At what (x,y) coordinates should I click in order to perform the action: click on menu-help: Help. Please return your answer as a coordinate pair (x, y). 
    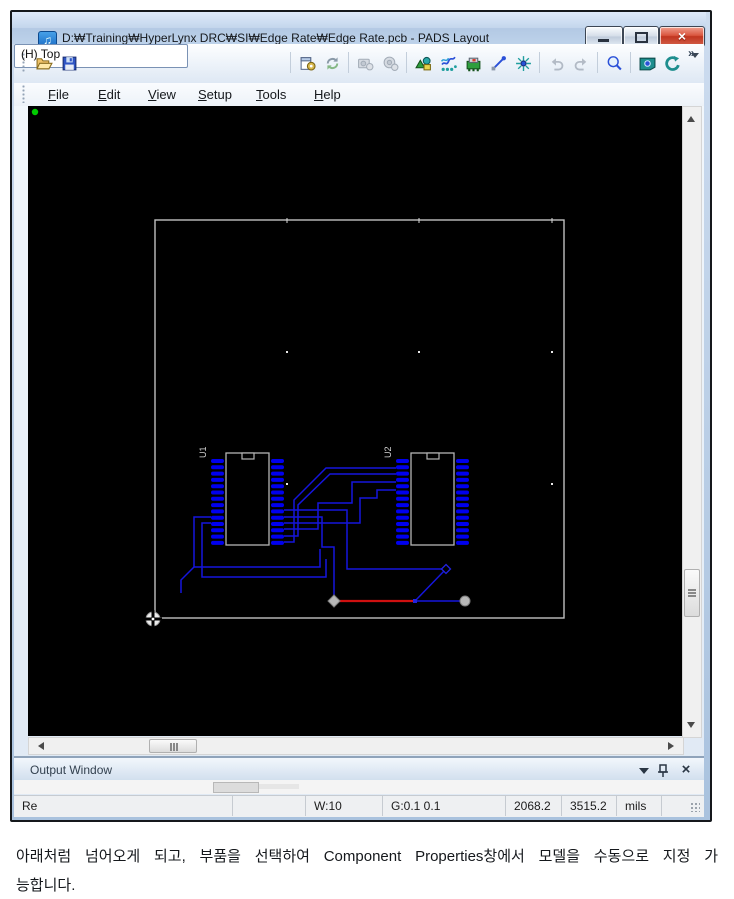
    Looking at the image, I should click on (327, 94).